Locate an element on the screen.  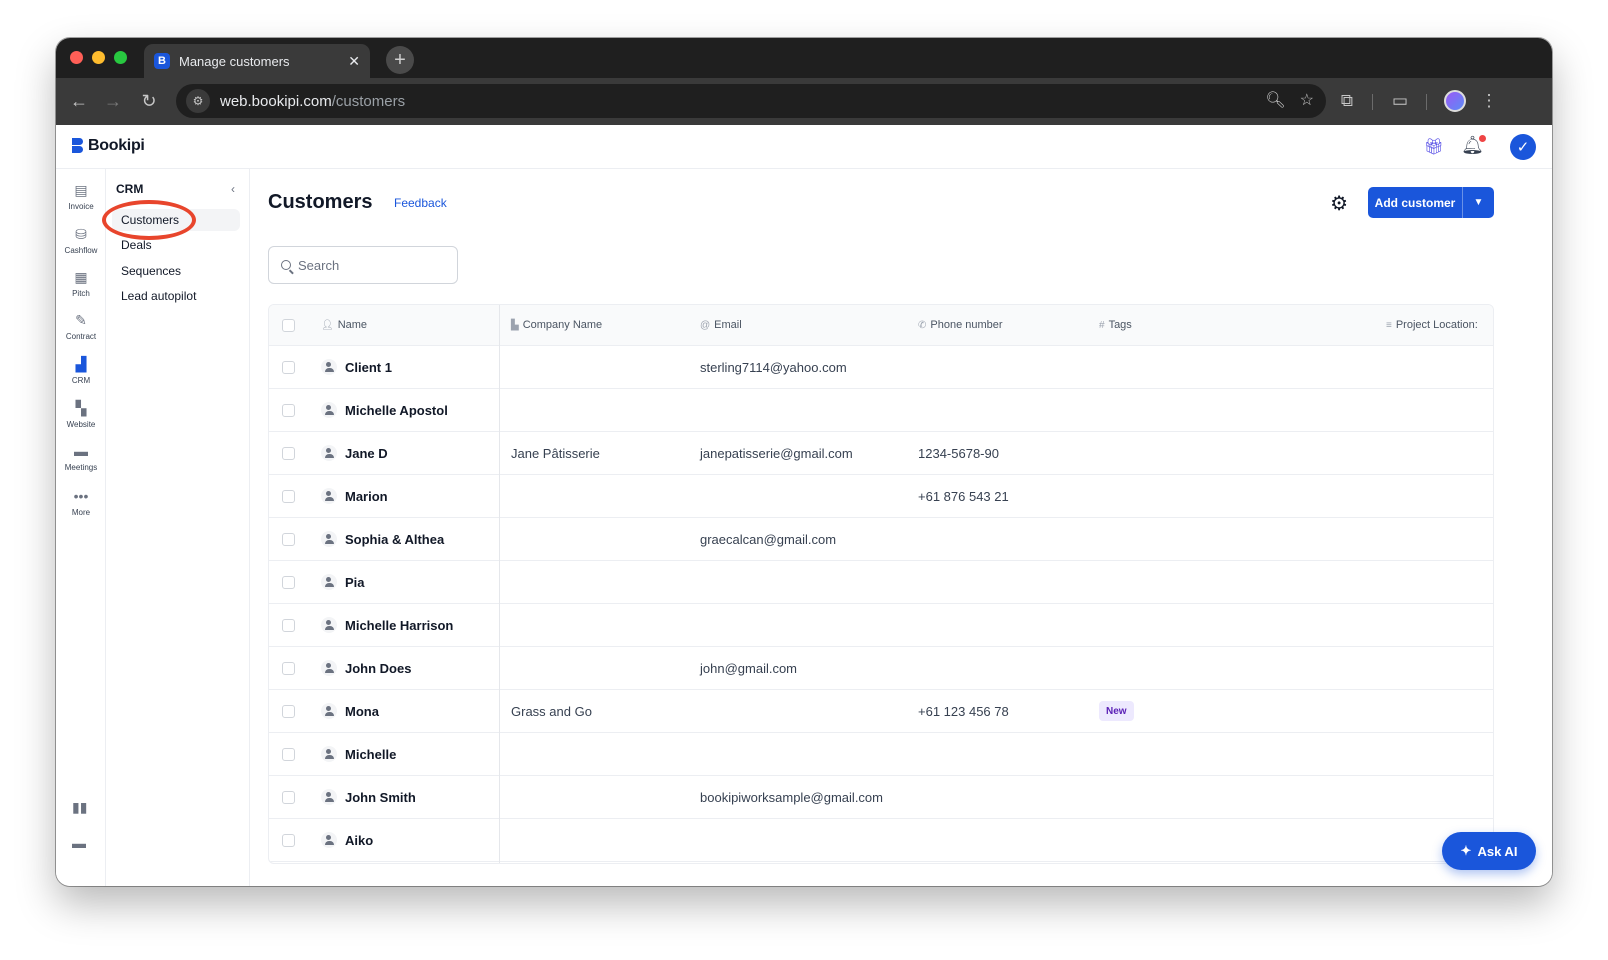
ask-ai-button: ✦ Ask AI is located at coordinates (1489, 851).